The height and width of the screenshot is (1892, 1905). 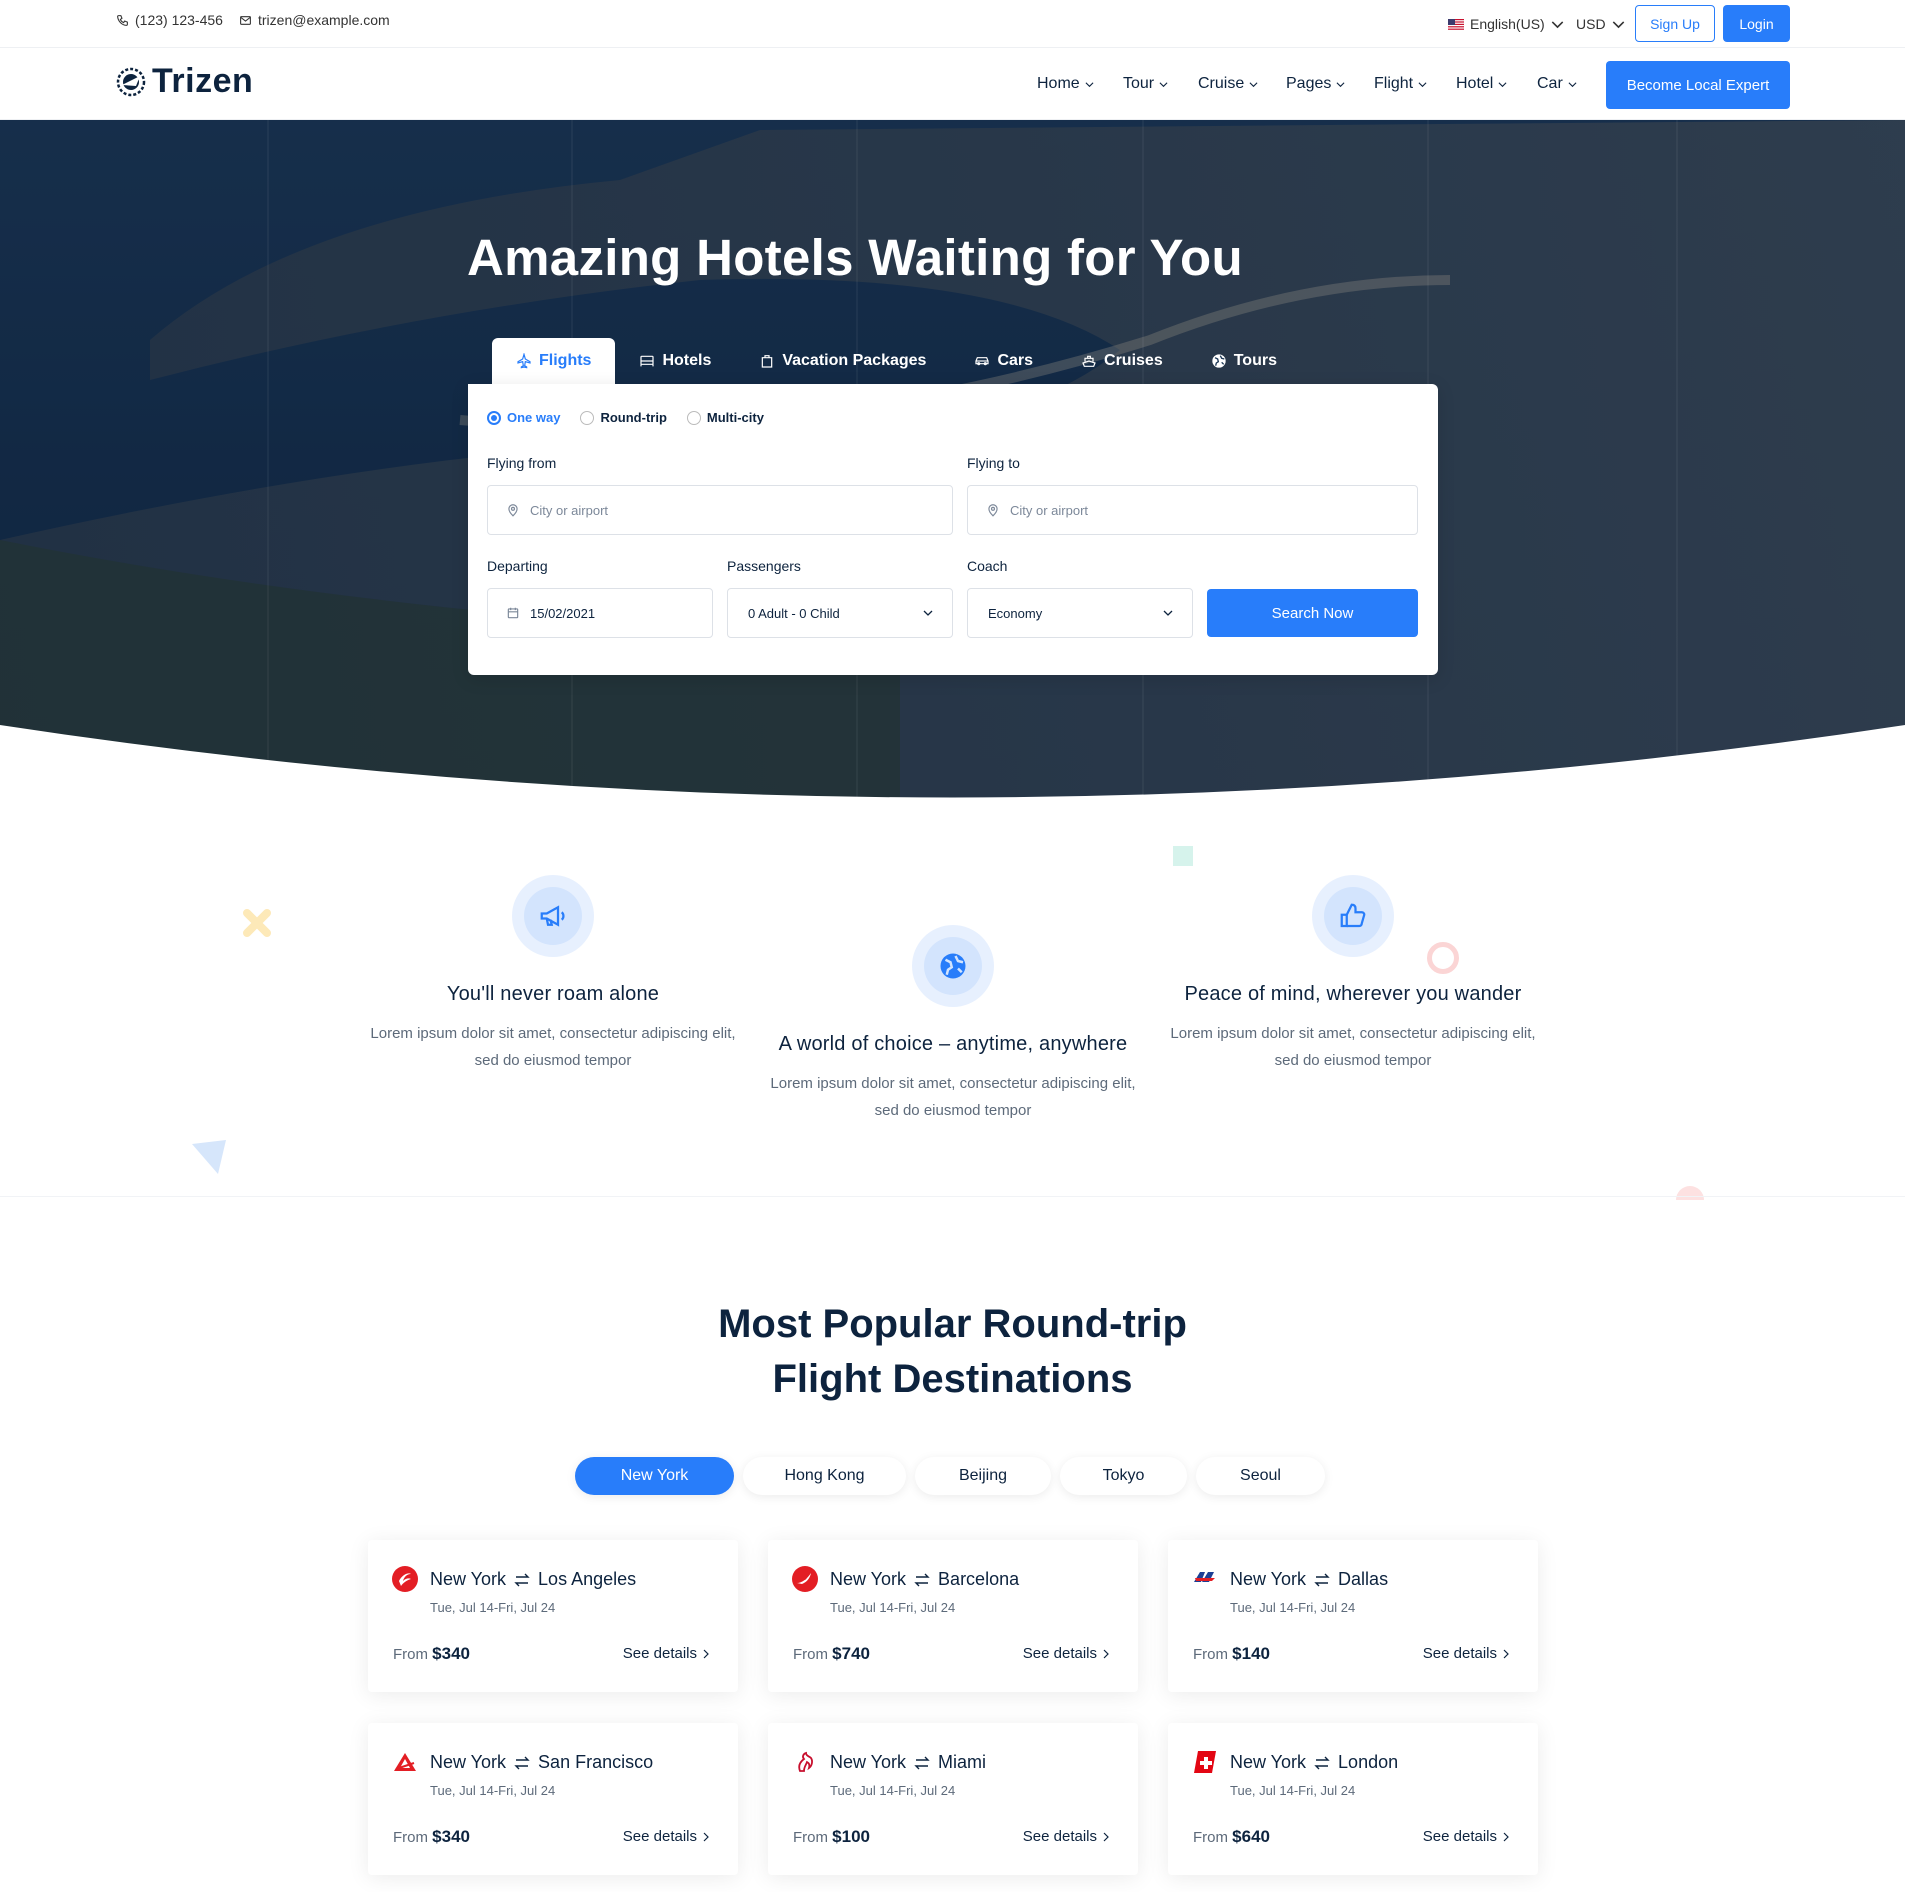 What do you see at coordinates (553, 994) in the screenshot?
I see `feature-title: You'll never roam alone` at bounding box center [553, 994].